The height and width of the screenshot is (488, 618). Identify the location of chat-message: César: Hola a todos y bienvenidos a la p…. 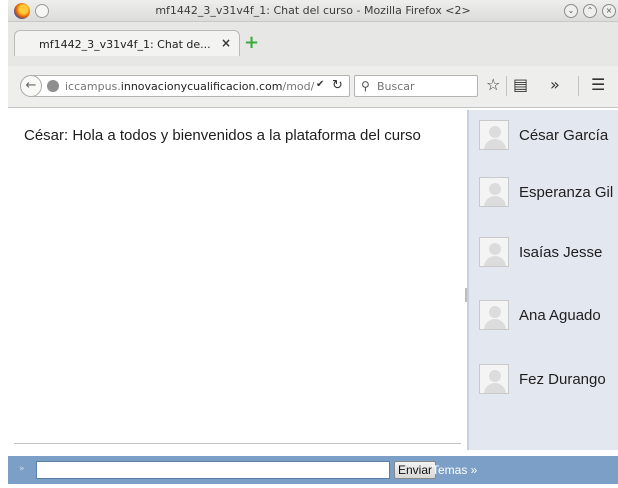
(222, 135).